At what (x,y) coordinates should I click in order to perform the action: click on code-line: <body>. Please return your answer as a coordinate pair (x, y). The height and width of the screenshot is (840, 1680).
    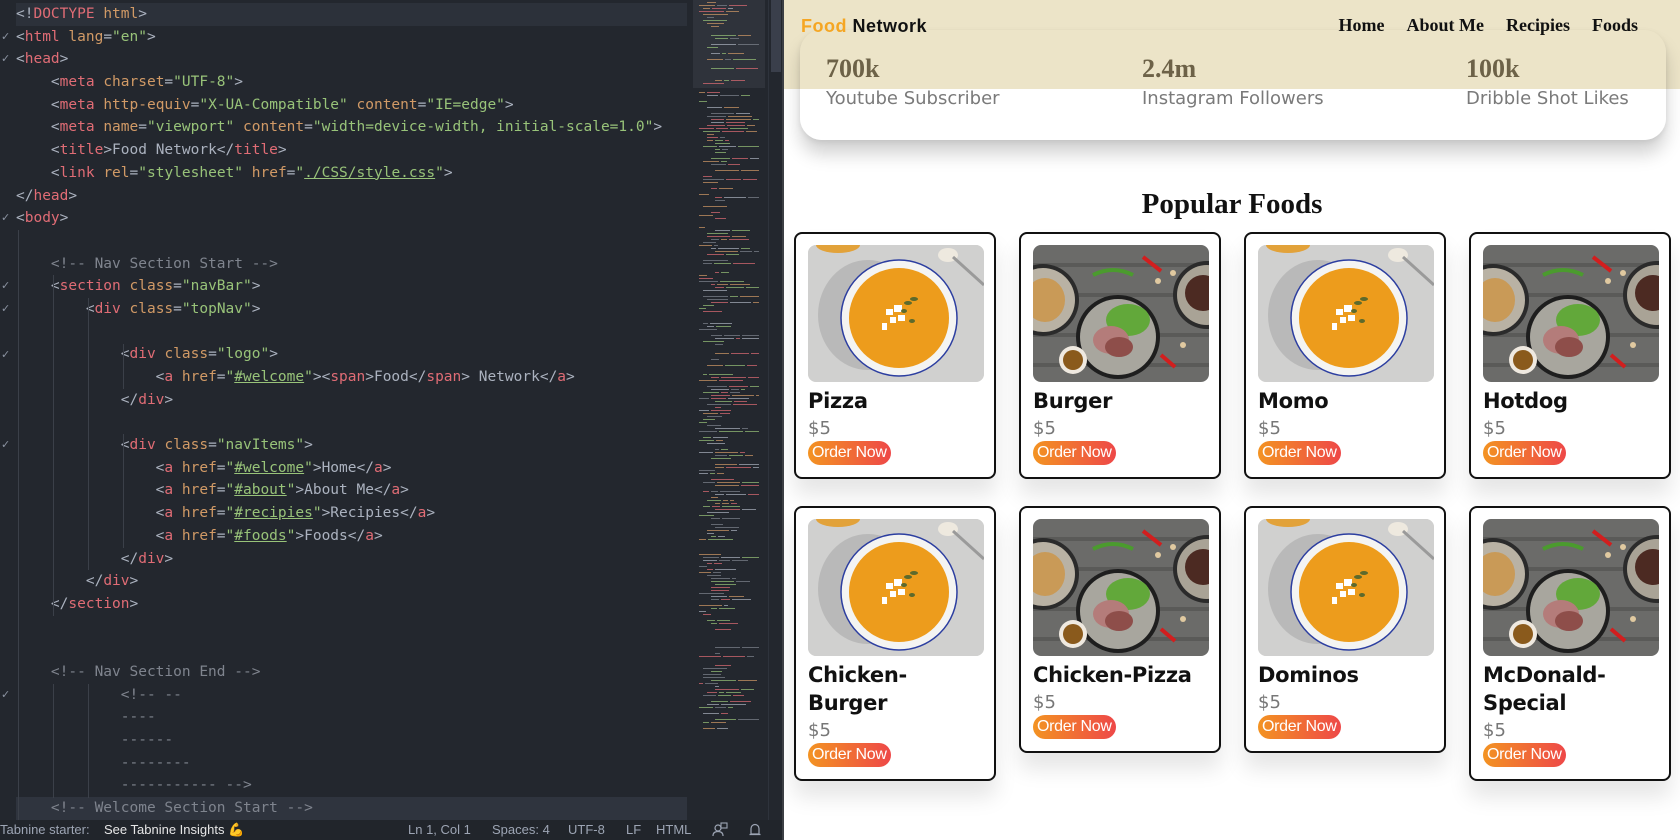
    Looking at the image, I should click on (351, 218).